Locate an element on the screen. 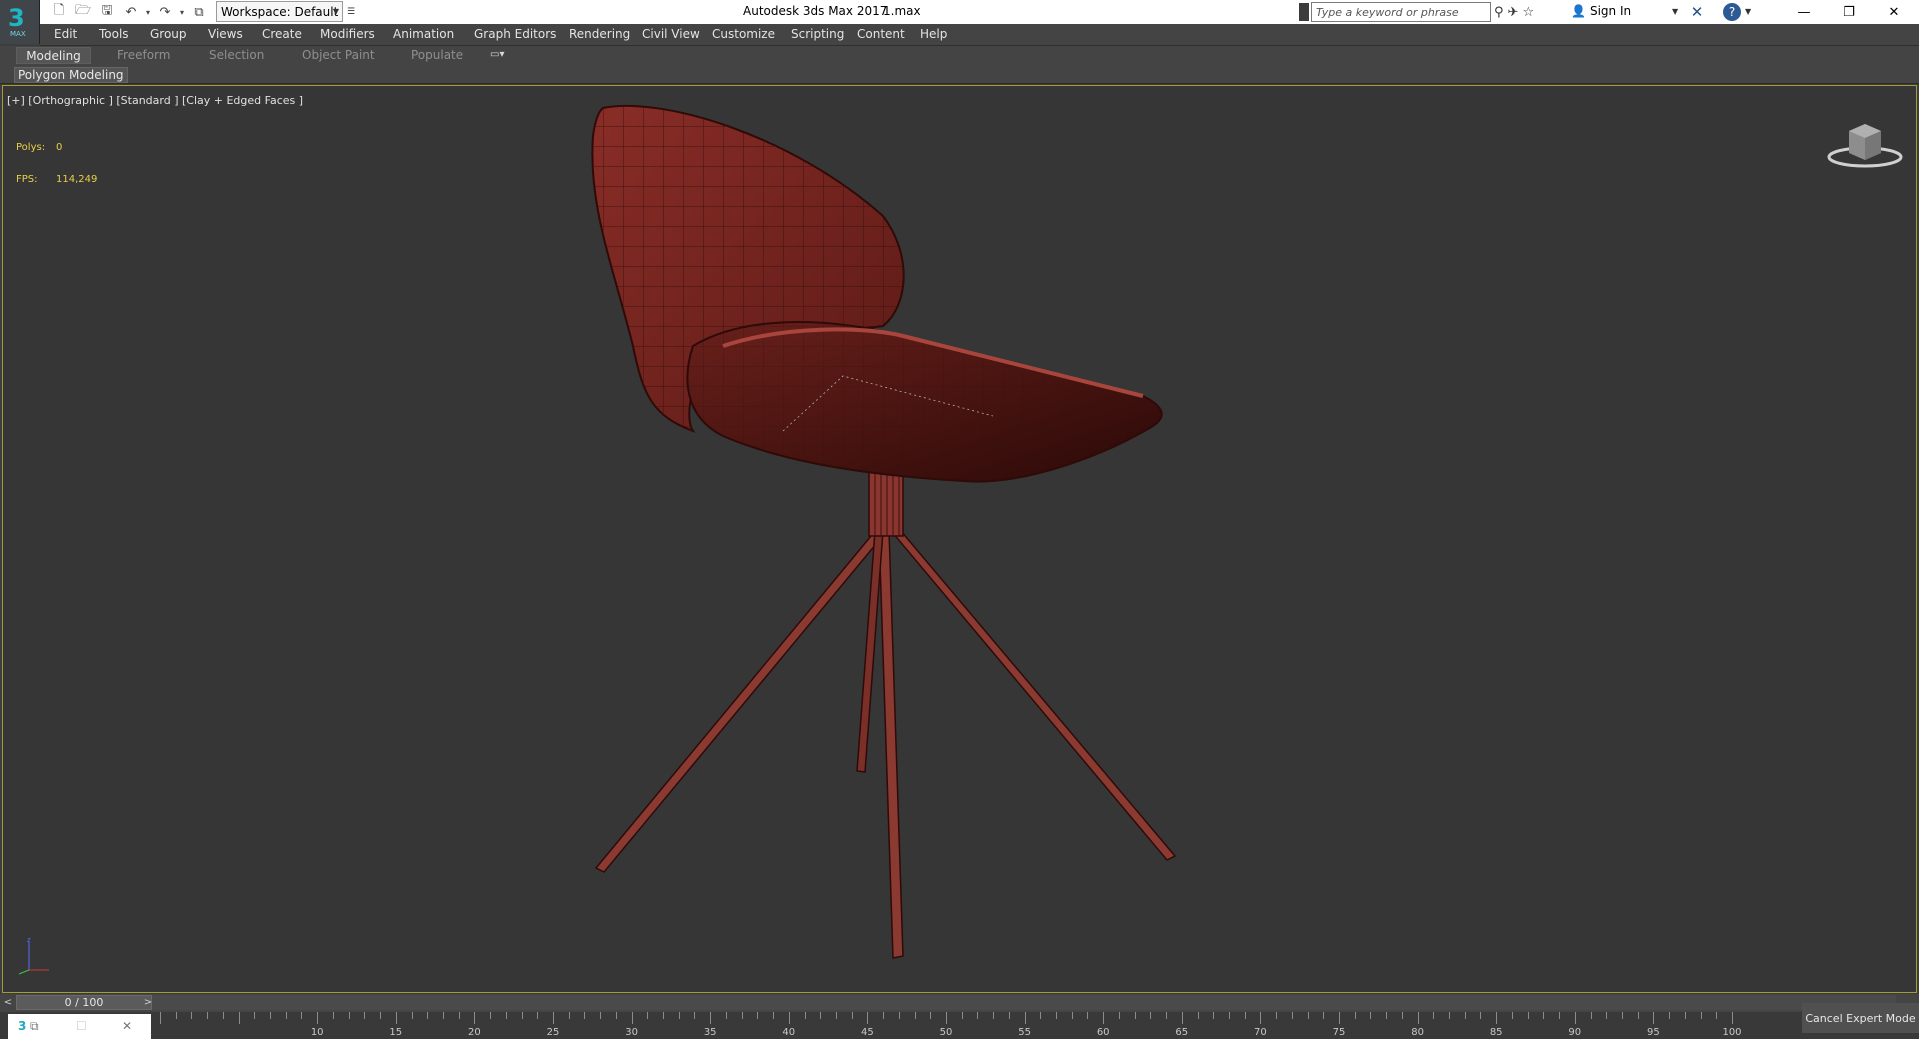  sign-in-dropdown-icon: ▼ is located at coordinates (1675, 11).